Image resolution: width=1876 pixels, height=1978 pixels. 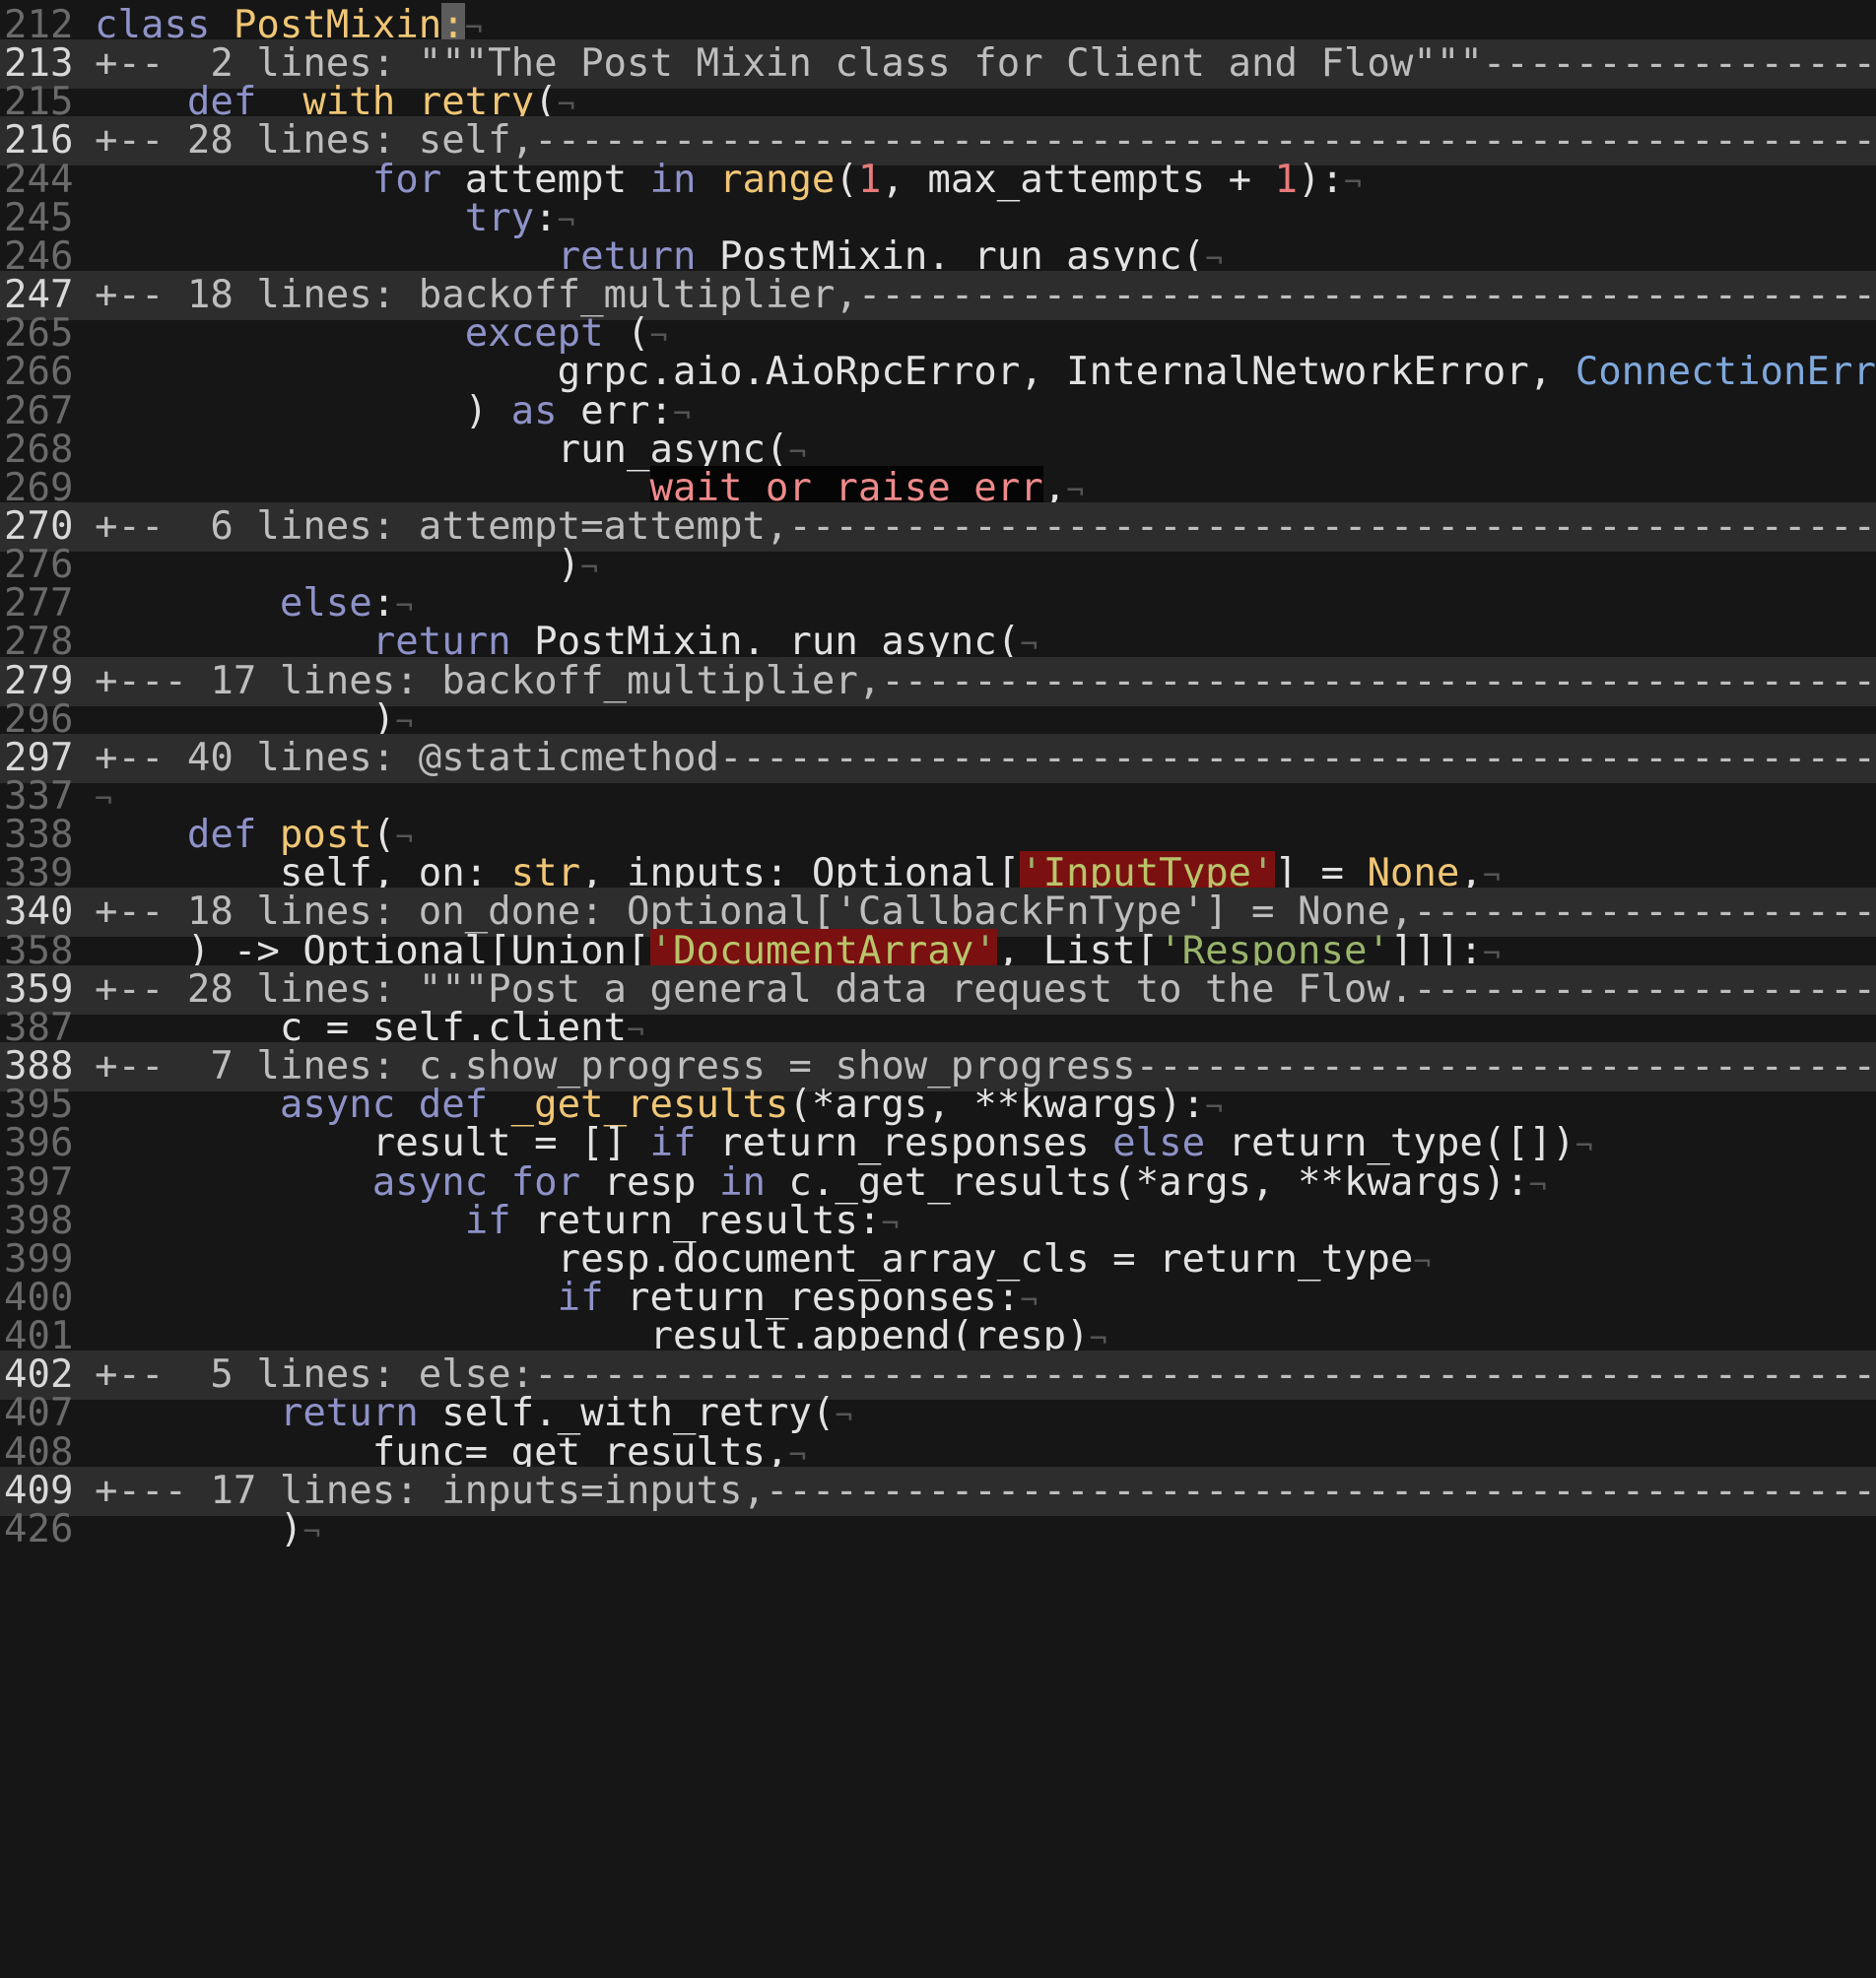 I want to click on line-code: )¬, so click(x=208, y=1529).